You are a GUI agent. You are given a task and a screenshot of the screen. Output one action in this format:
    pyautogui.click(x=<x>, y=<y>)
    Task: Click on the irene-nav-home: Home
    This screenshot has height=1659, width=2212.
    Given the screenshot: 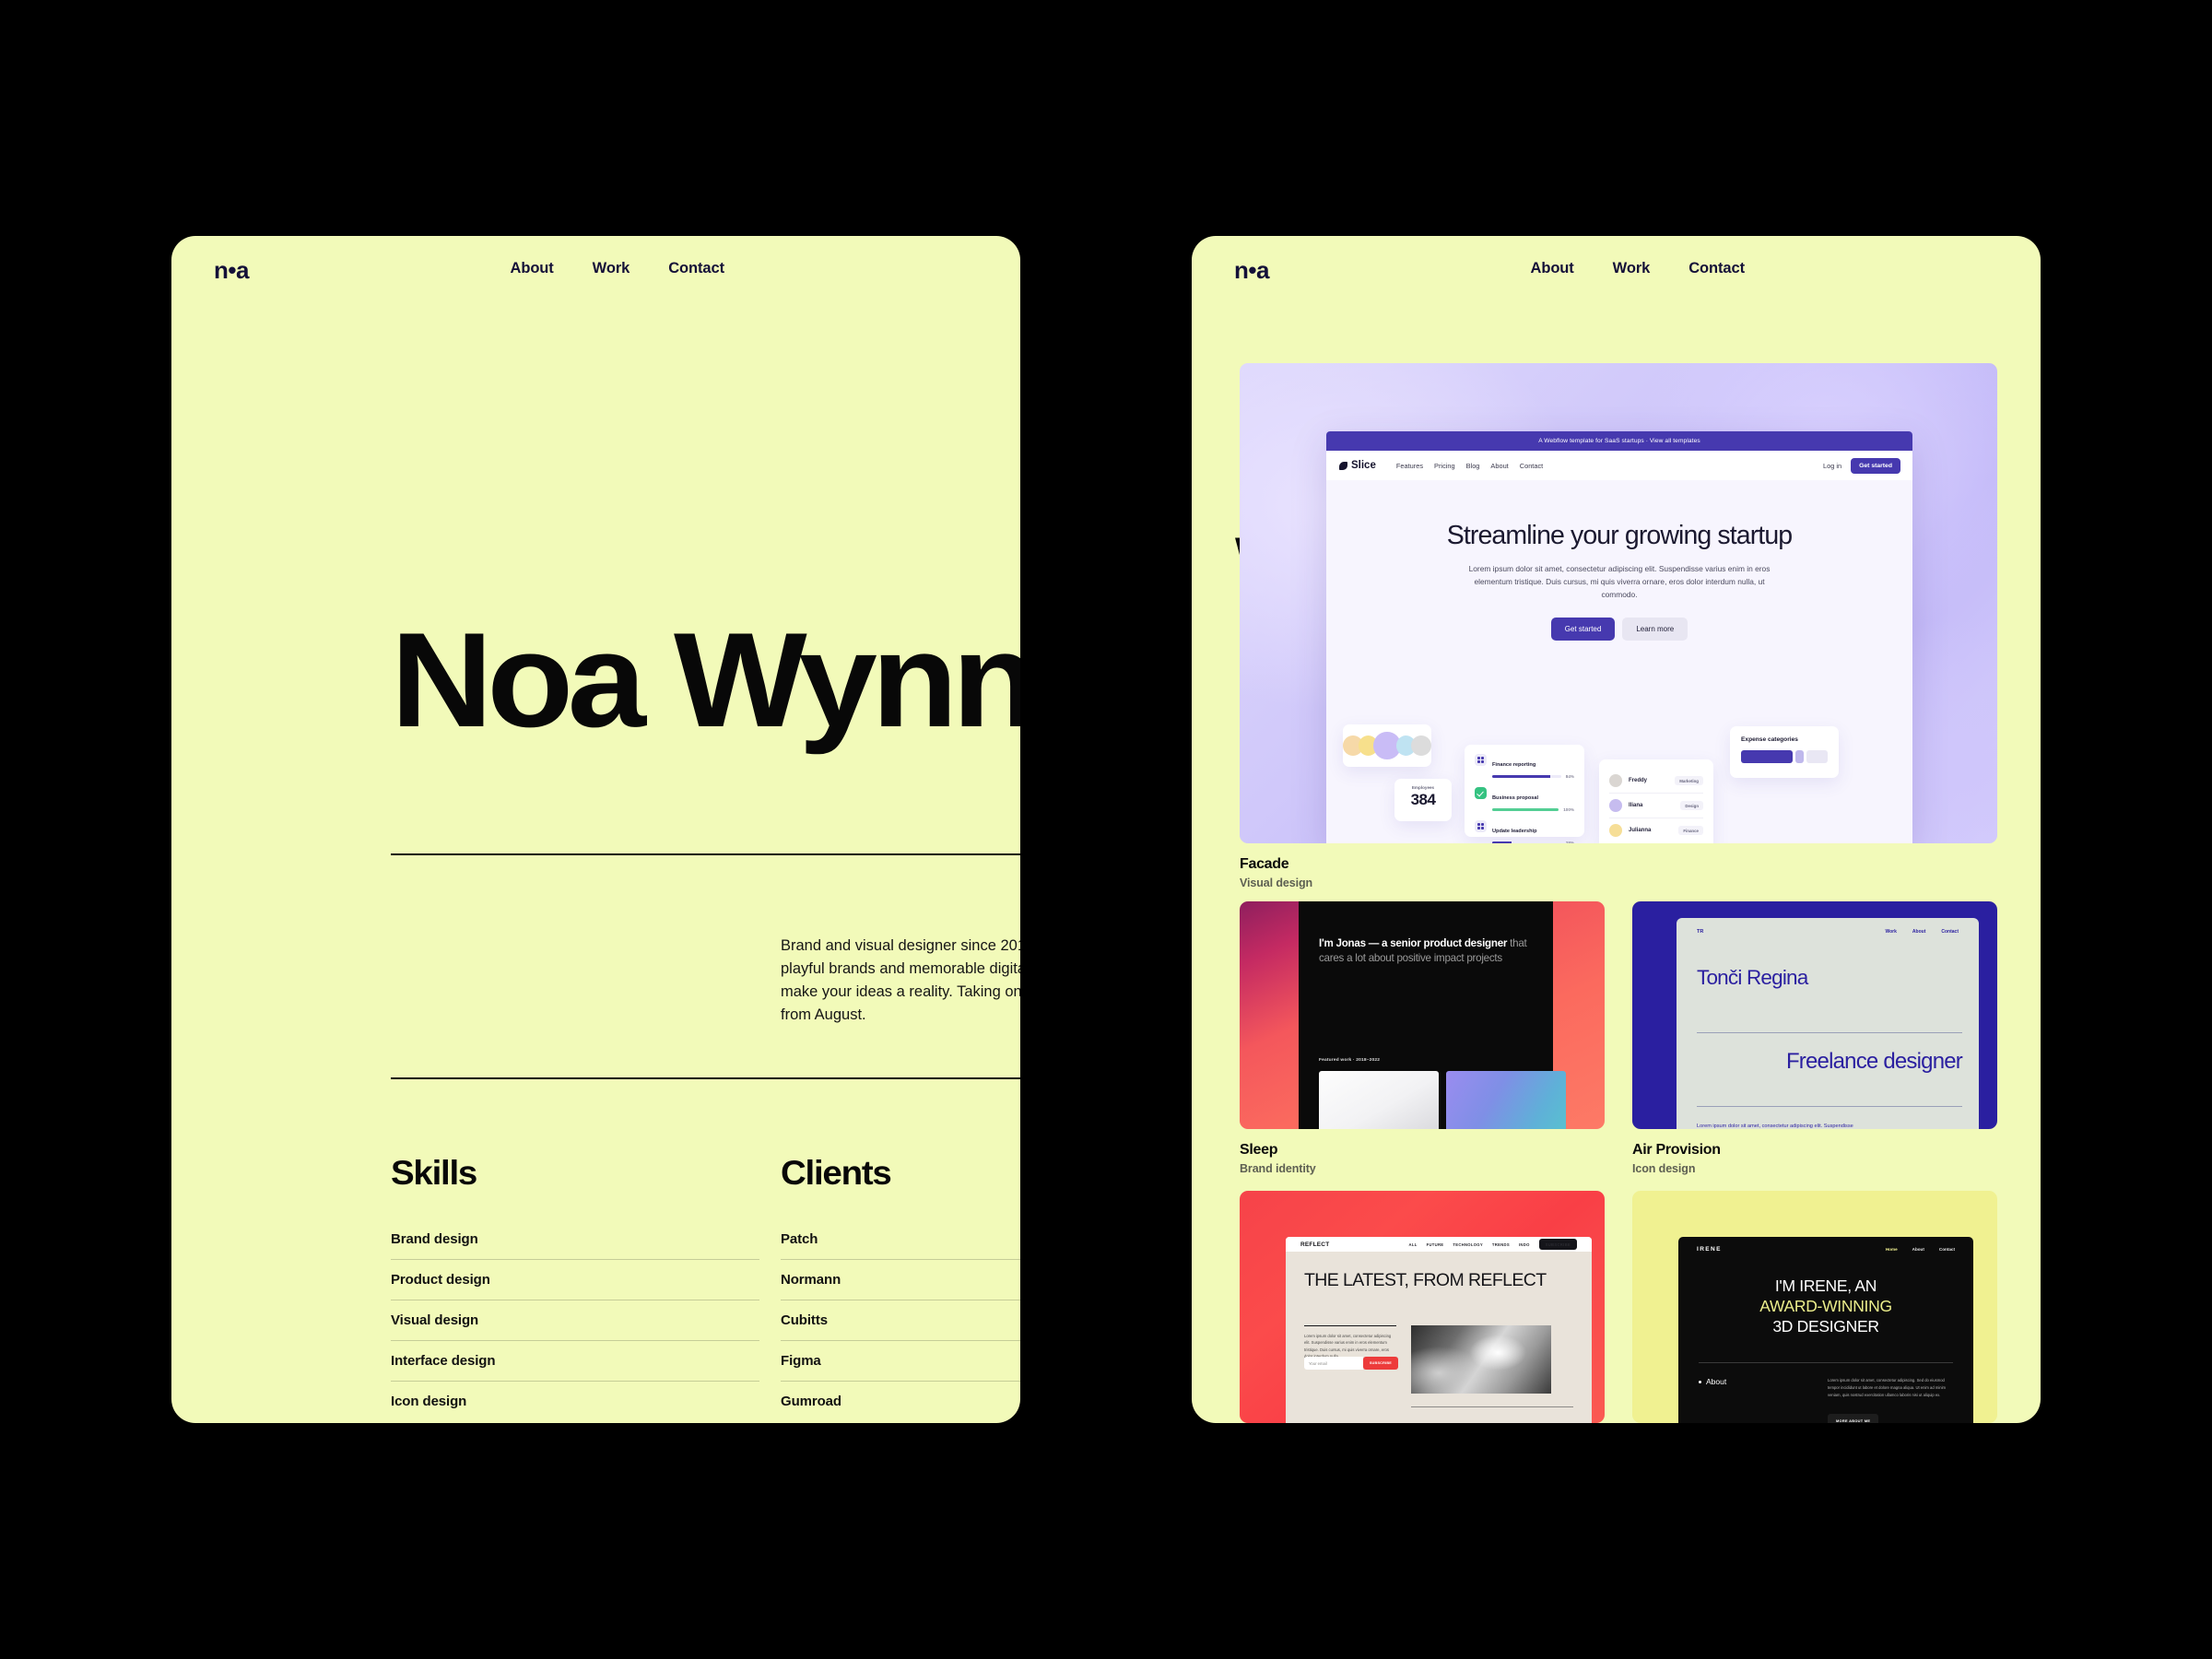 What is the action you would take?
    pyautogui.click(x=1892, y=1249)
    